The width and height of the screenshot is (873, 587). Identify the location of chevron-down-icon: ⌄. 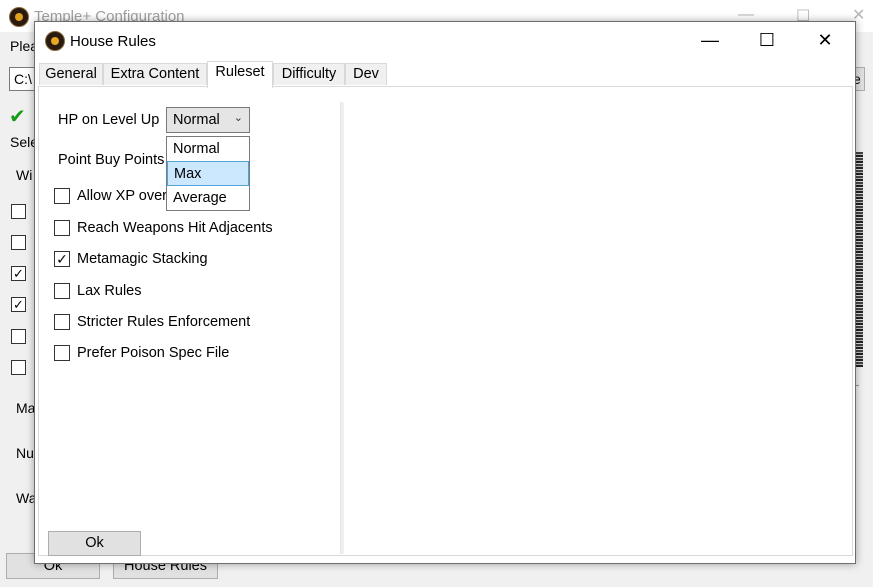
(238, 118).